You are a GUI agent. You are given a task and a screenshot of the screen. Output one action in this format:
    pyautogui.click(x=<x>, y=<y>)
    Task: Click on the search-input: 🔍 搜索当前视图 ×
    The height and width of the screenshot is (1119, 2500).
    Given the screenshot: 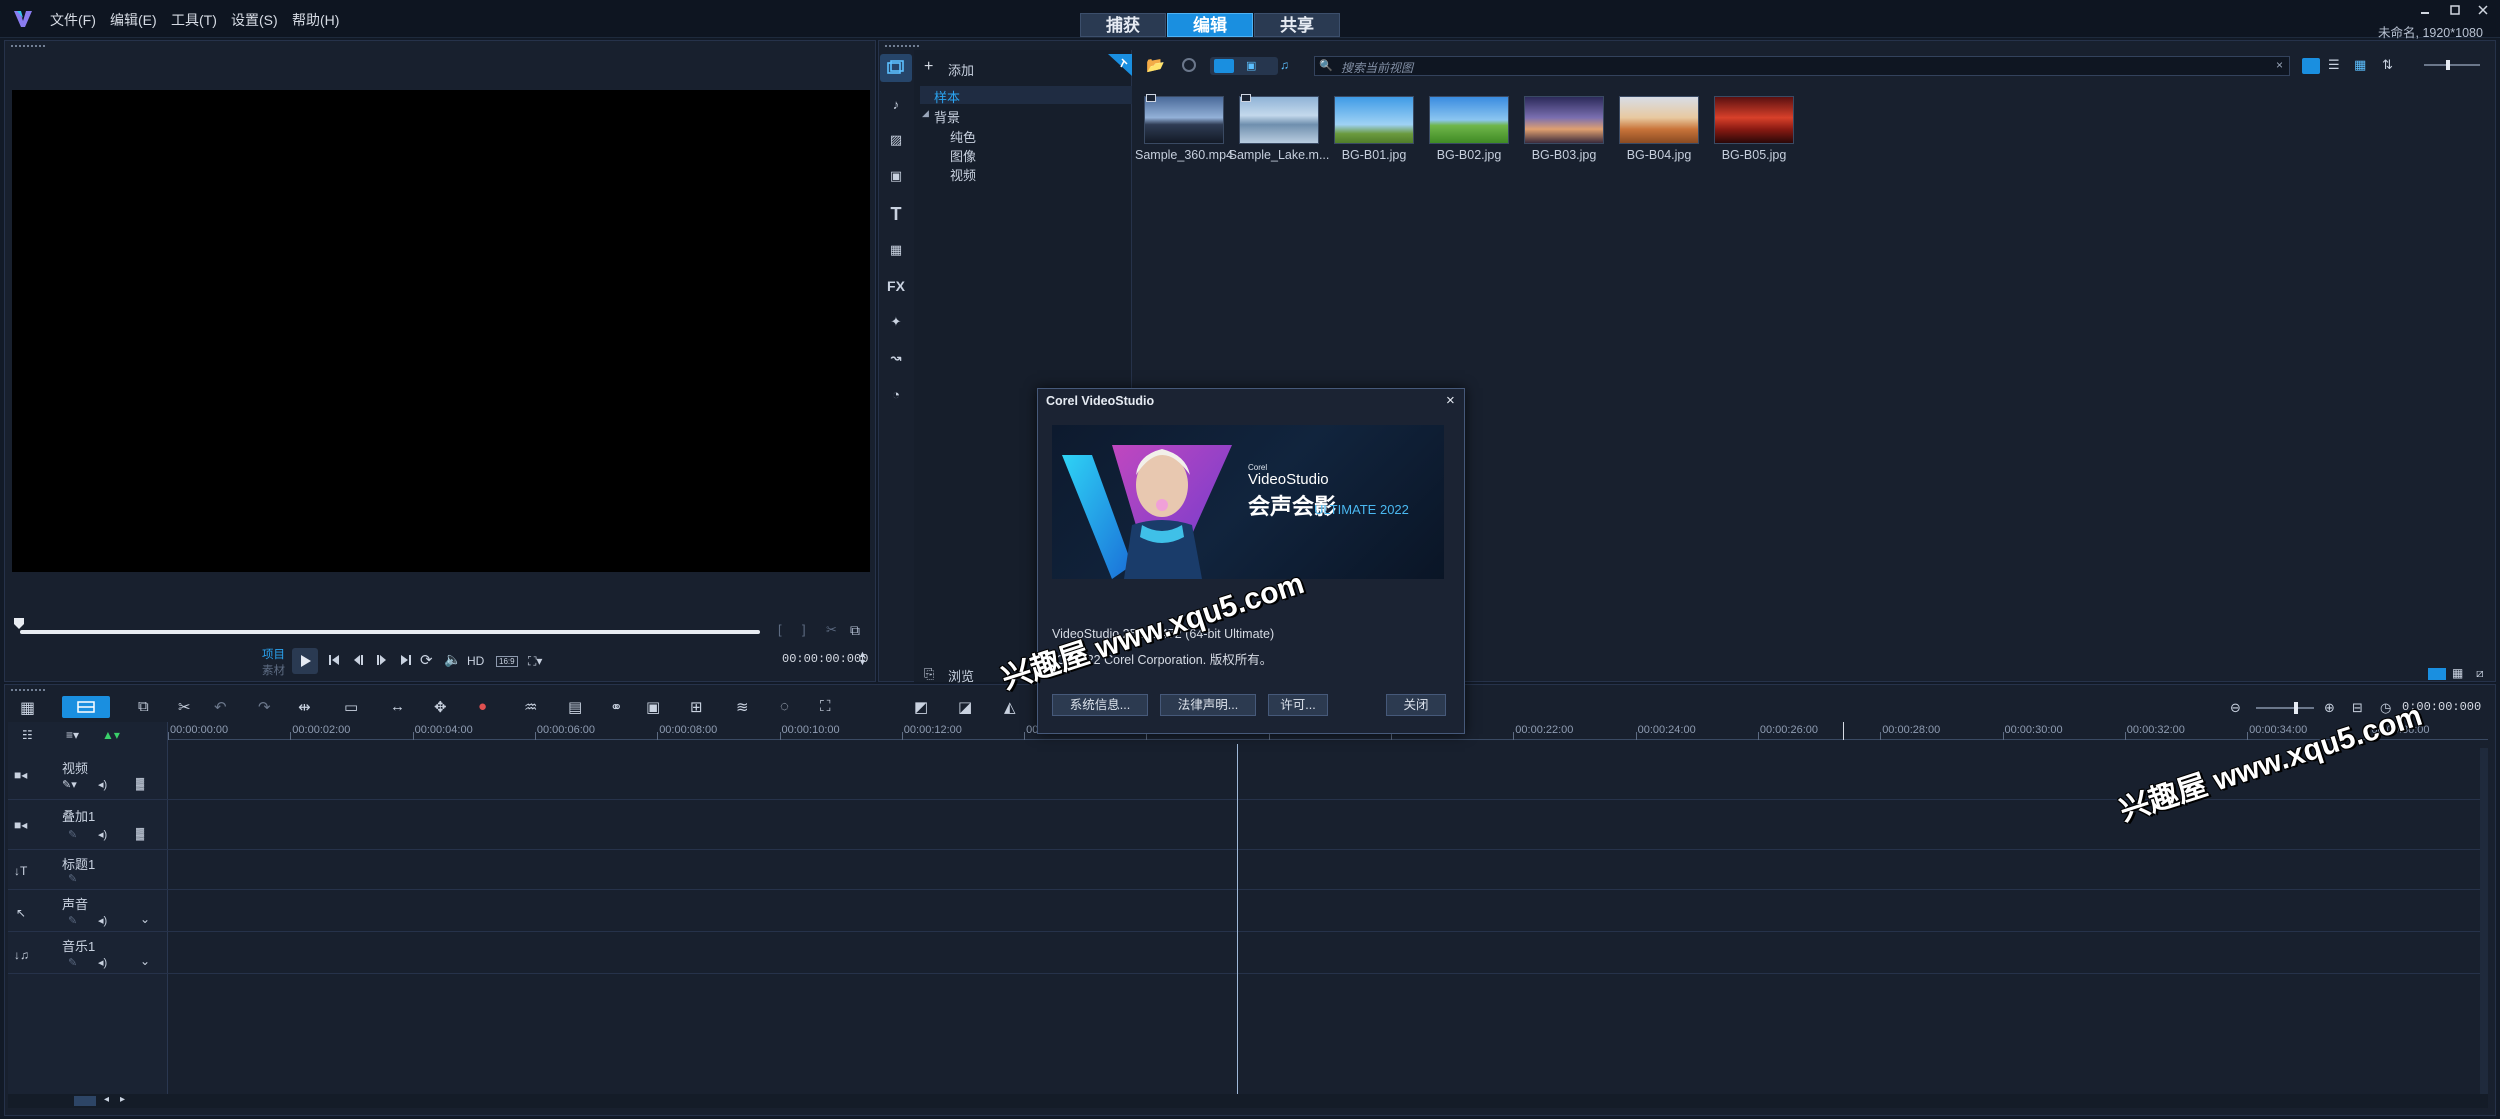 What is the action you would take?
    pyautogui.click(x=1802, y=66)
    